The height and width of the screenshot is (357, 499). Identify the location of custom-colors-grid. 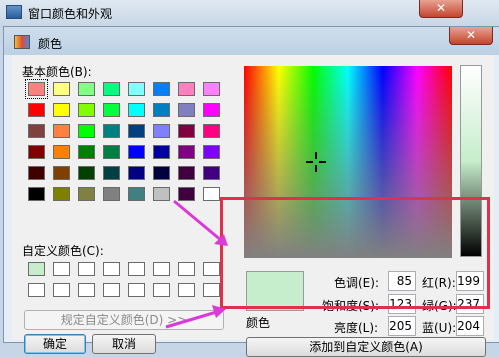
(124, 279).